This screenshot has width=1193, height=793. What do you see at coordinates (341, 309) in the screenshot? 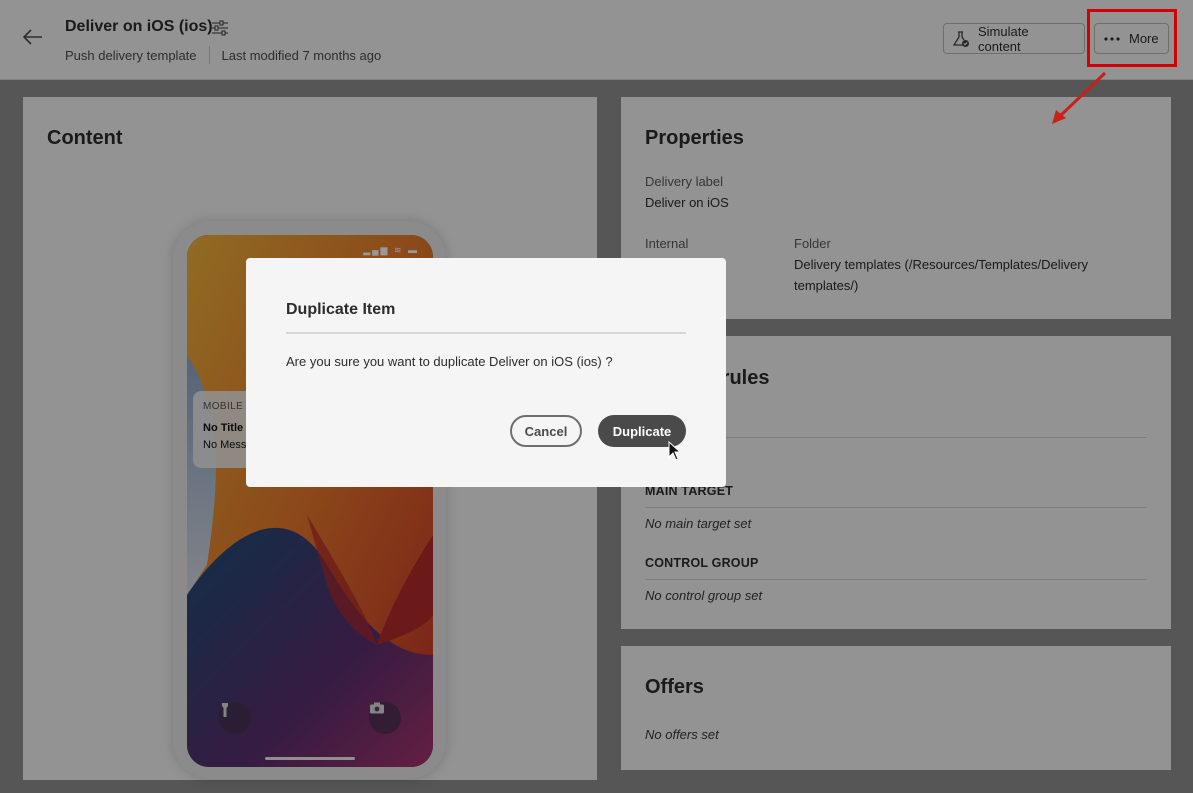
I see `dialog-title: Duplicate Item` at bounding box center [341, 309].